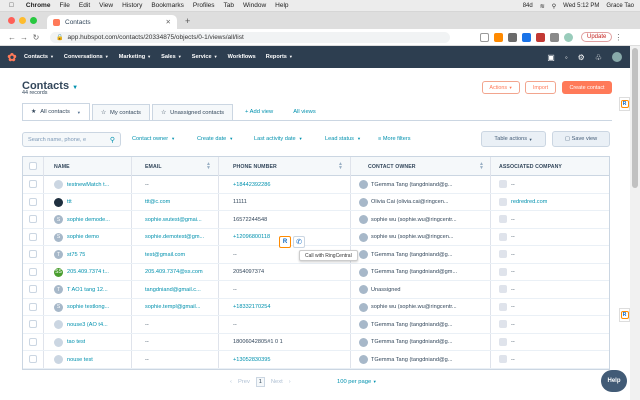 Image resolution: width=640 pixels, height=400 pixels. What do you see at coordinates (252, 308) in the screenshot?
I see `contact-phone: +18332170254` at bounding box center [252, 308].